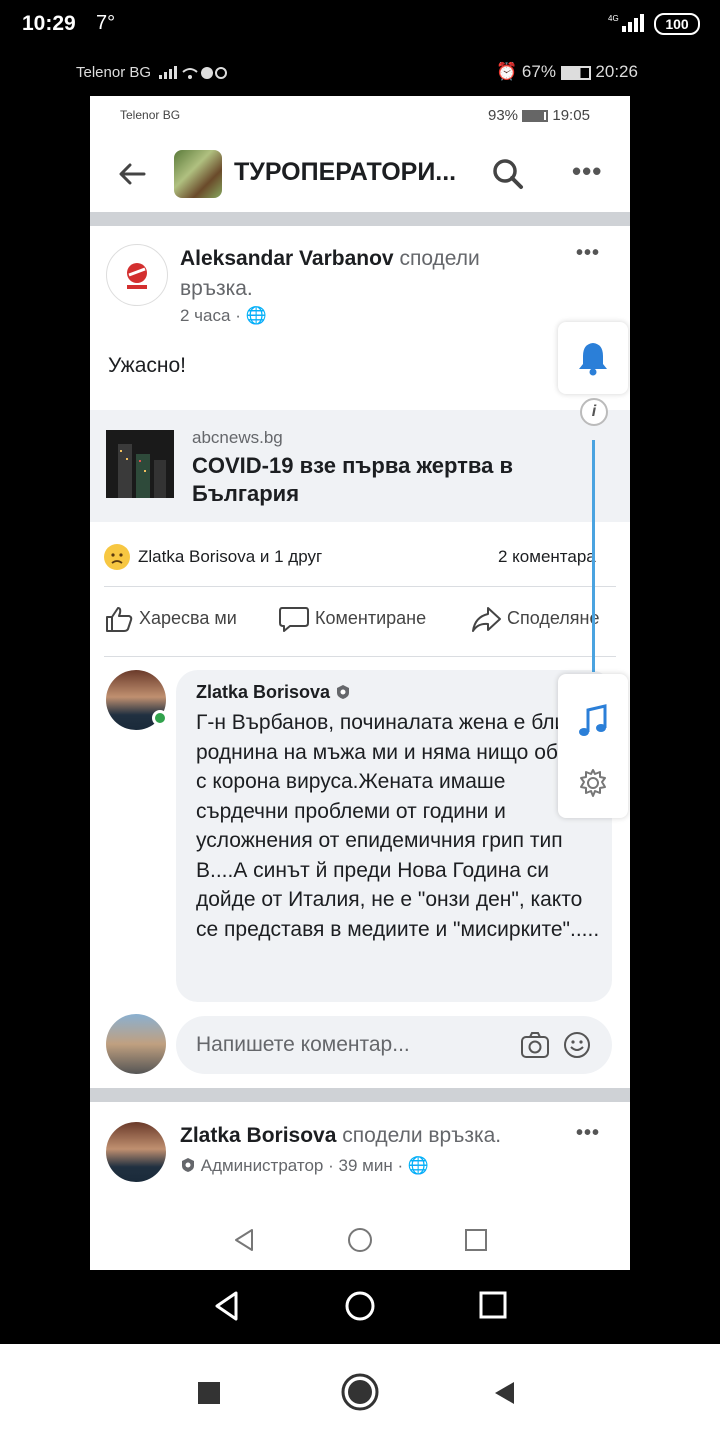 The image size is (720, 1440). What do you see at coordinates (360, 116) in the screenshot?
I see `inner-status-bar: Telenor BG 93% 19:05` at bounding box center [360, 116].